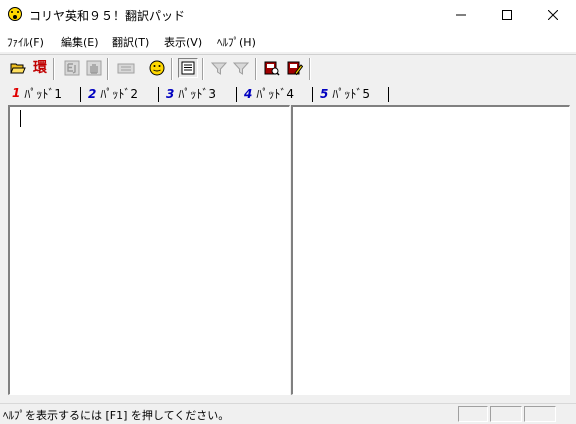 Image resolution: width=576 pixels, height=424 pixels. What do you see at coordinates (43, 93) in the screenshot?
I see `tab-label: ﾊﾟｯﾄﾞ1` at bounding box center [43, 93].